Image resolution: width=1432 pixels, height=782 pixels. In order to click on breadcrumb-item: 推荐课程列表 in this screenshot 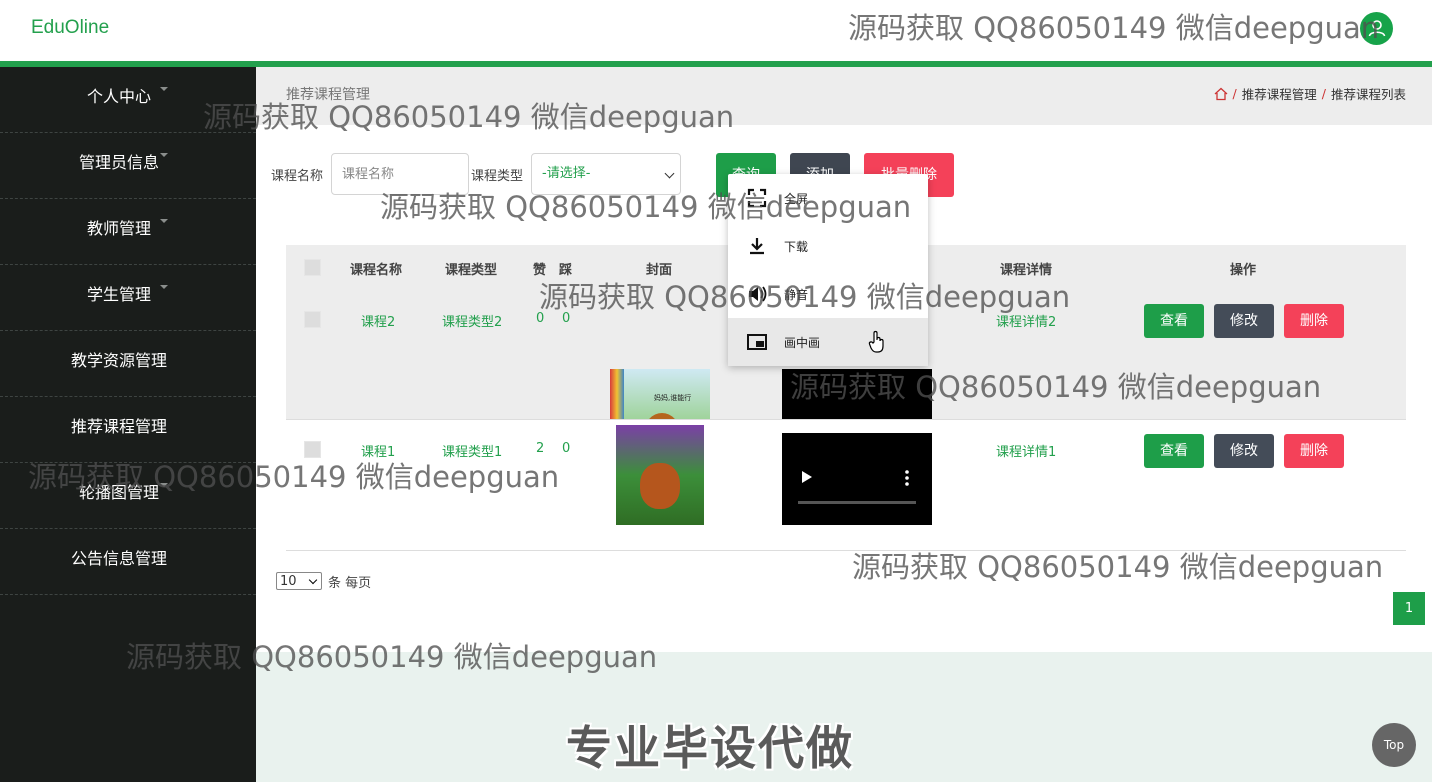, I will do `click(1368, 94)`.